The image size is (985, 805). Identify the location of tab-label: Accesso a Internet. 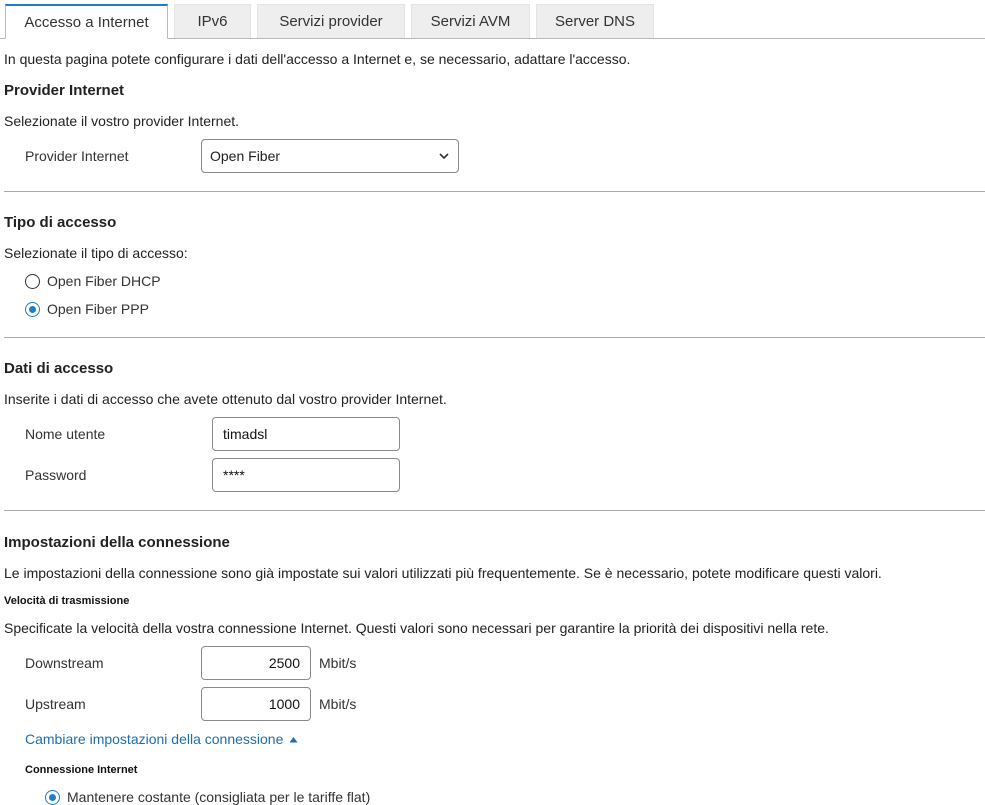
(86, 22).